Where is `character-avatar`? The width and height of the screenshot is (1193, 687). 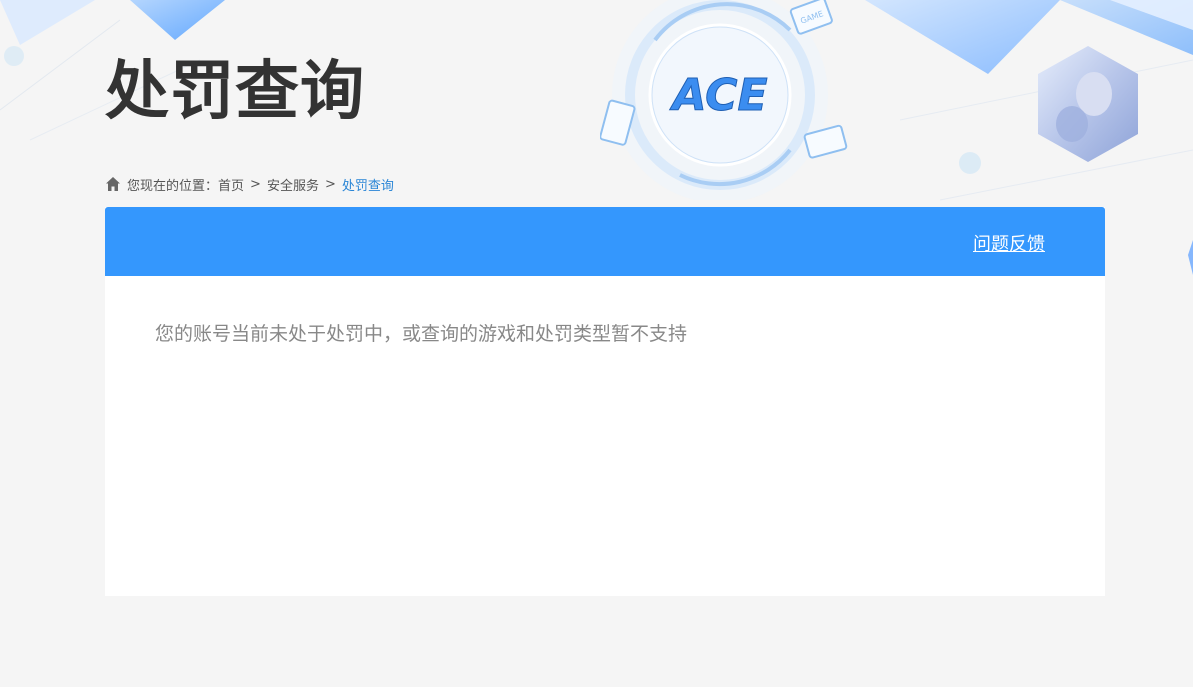 character-avatar is located at coordinates (1088, 104).